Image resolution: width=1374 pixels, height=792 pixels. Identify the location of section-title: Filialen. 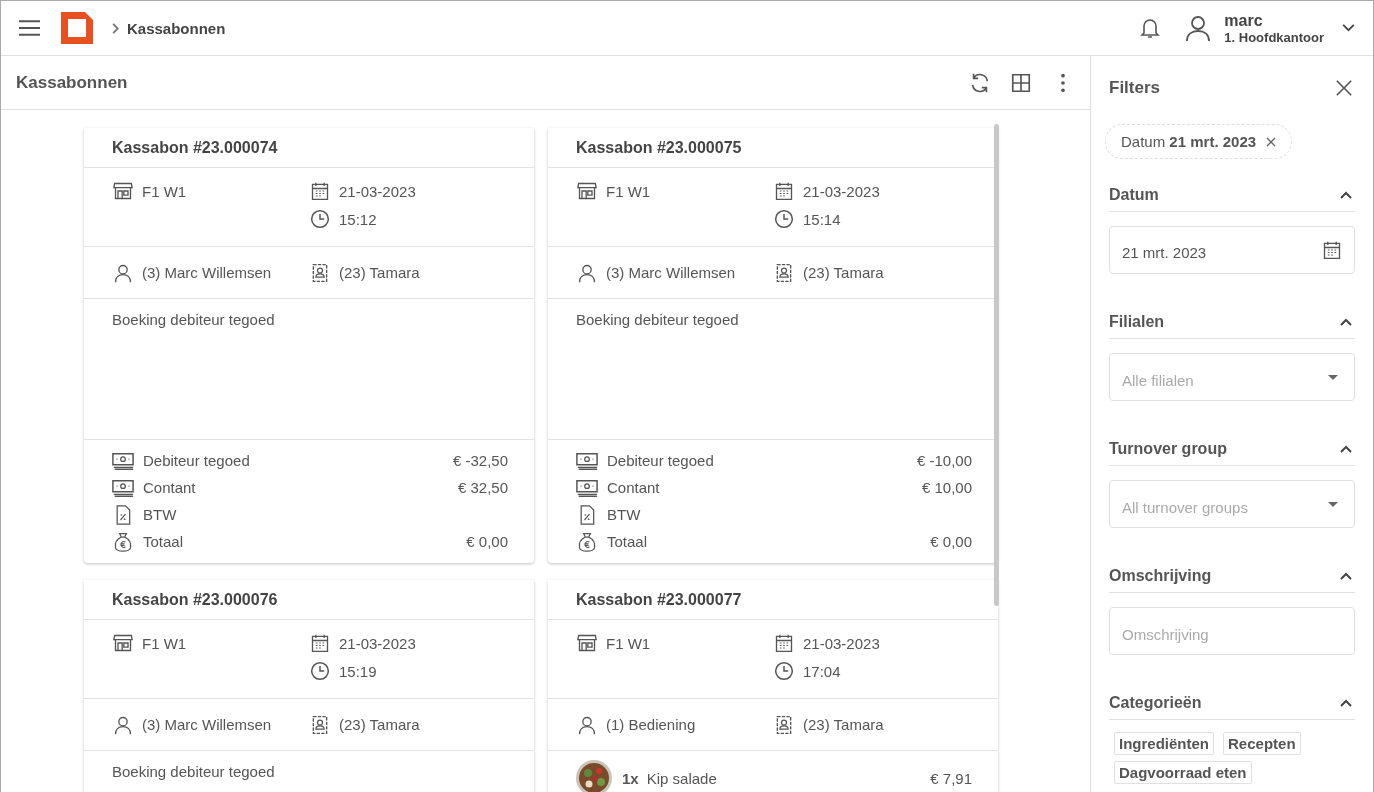
(1137, 322).